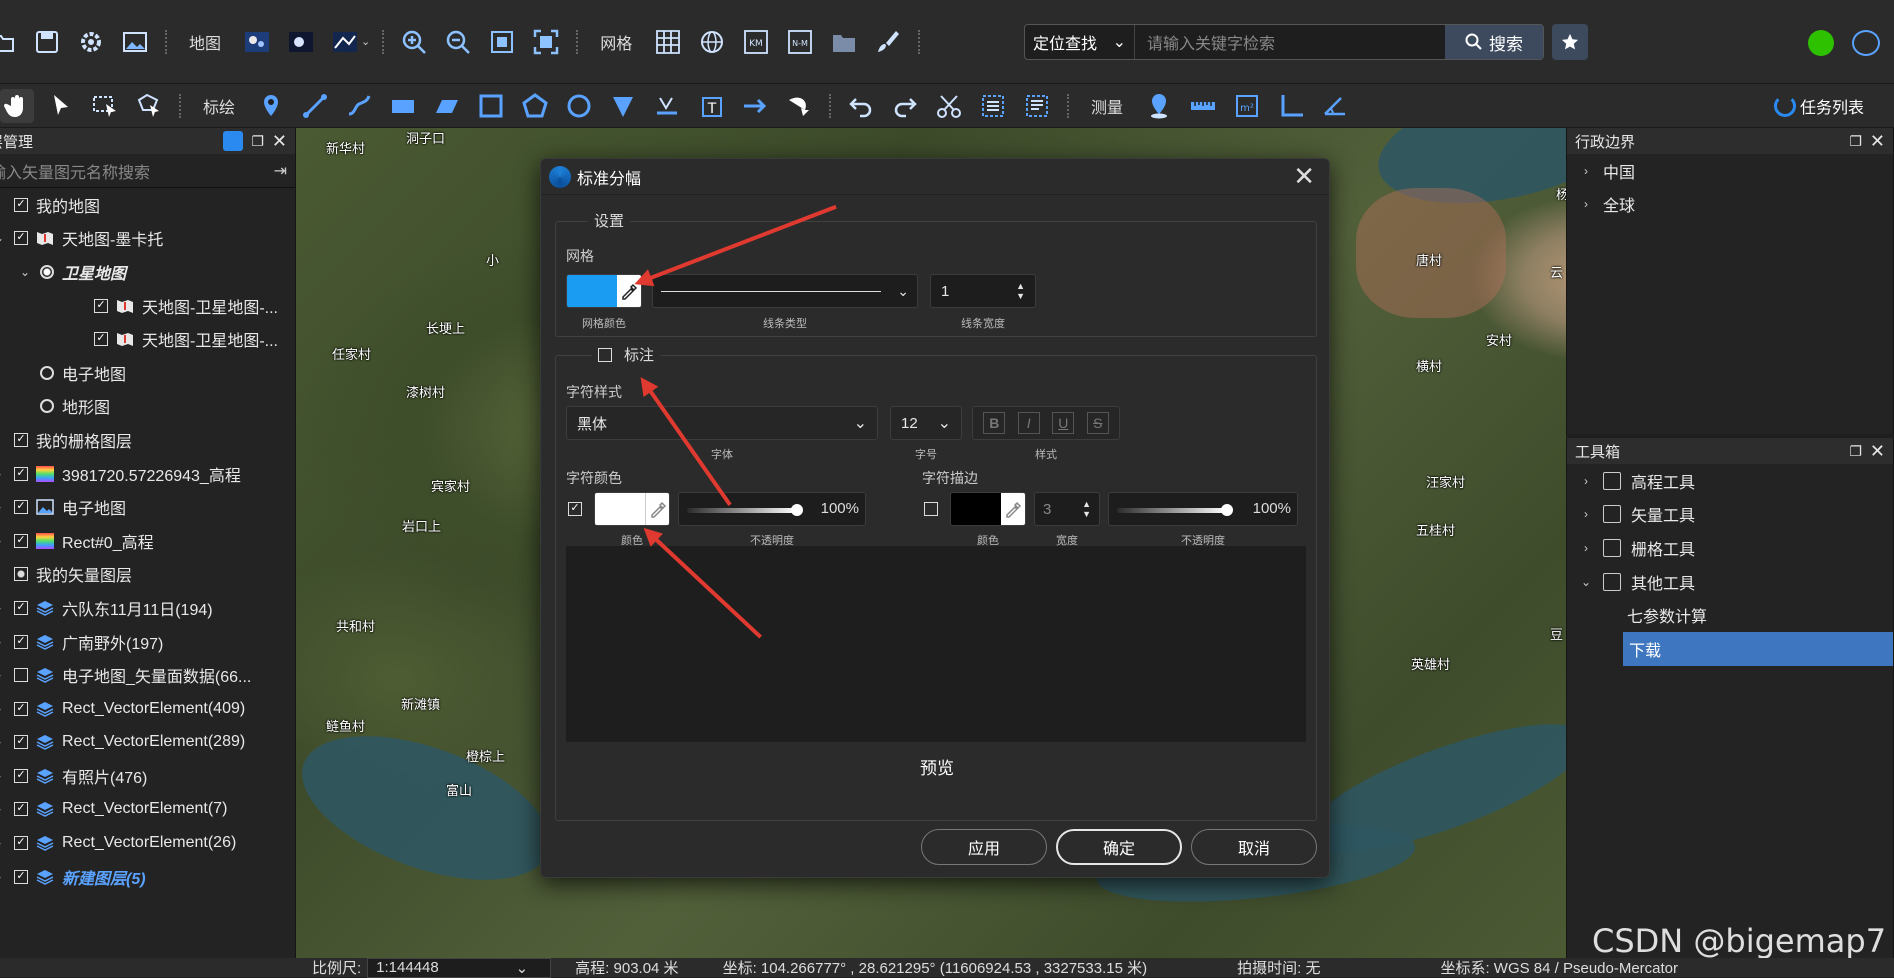 The image size is (1894, 978). What do you see at coordinates (844, 42) in the screenshot?
I see `folder-icon` at bounding box center [844, 42].